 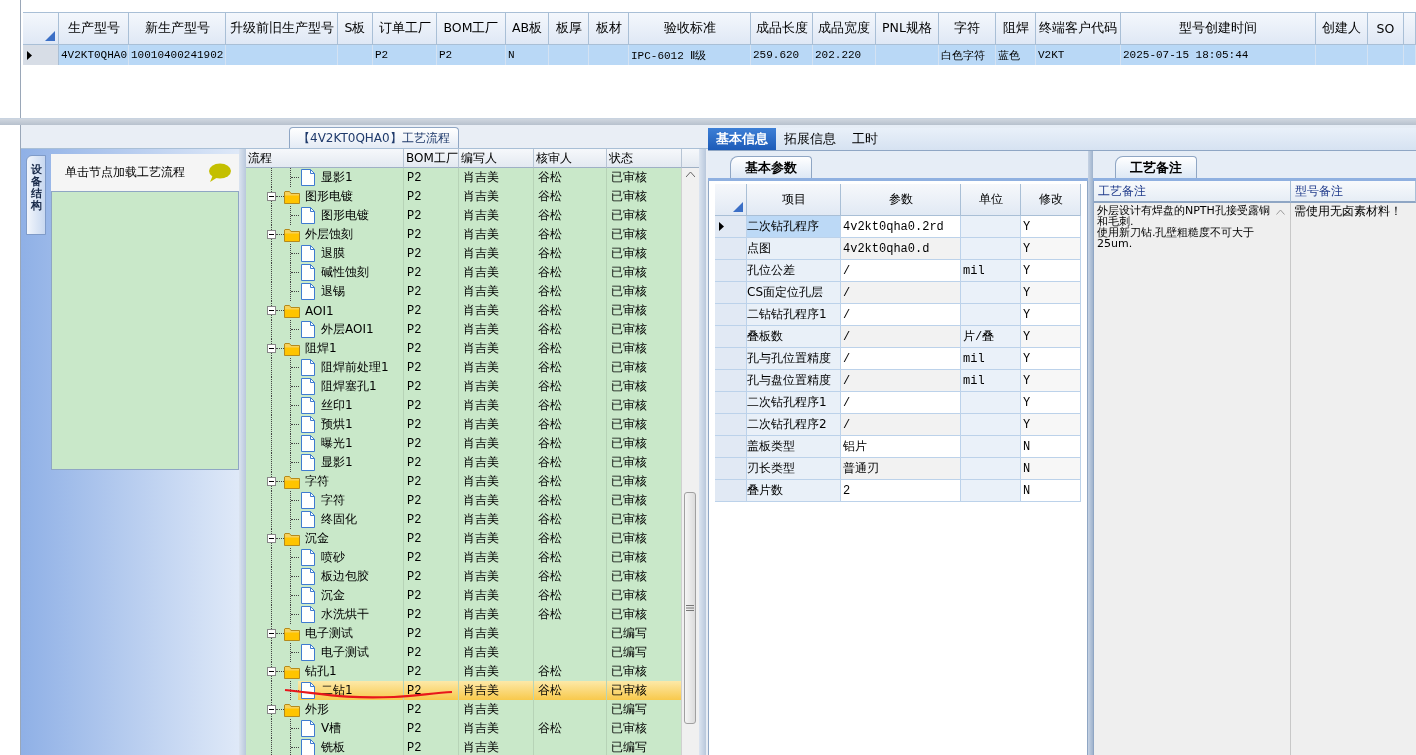 I want to click on column-header: 参数, so click(x=901, y=200).